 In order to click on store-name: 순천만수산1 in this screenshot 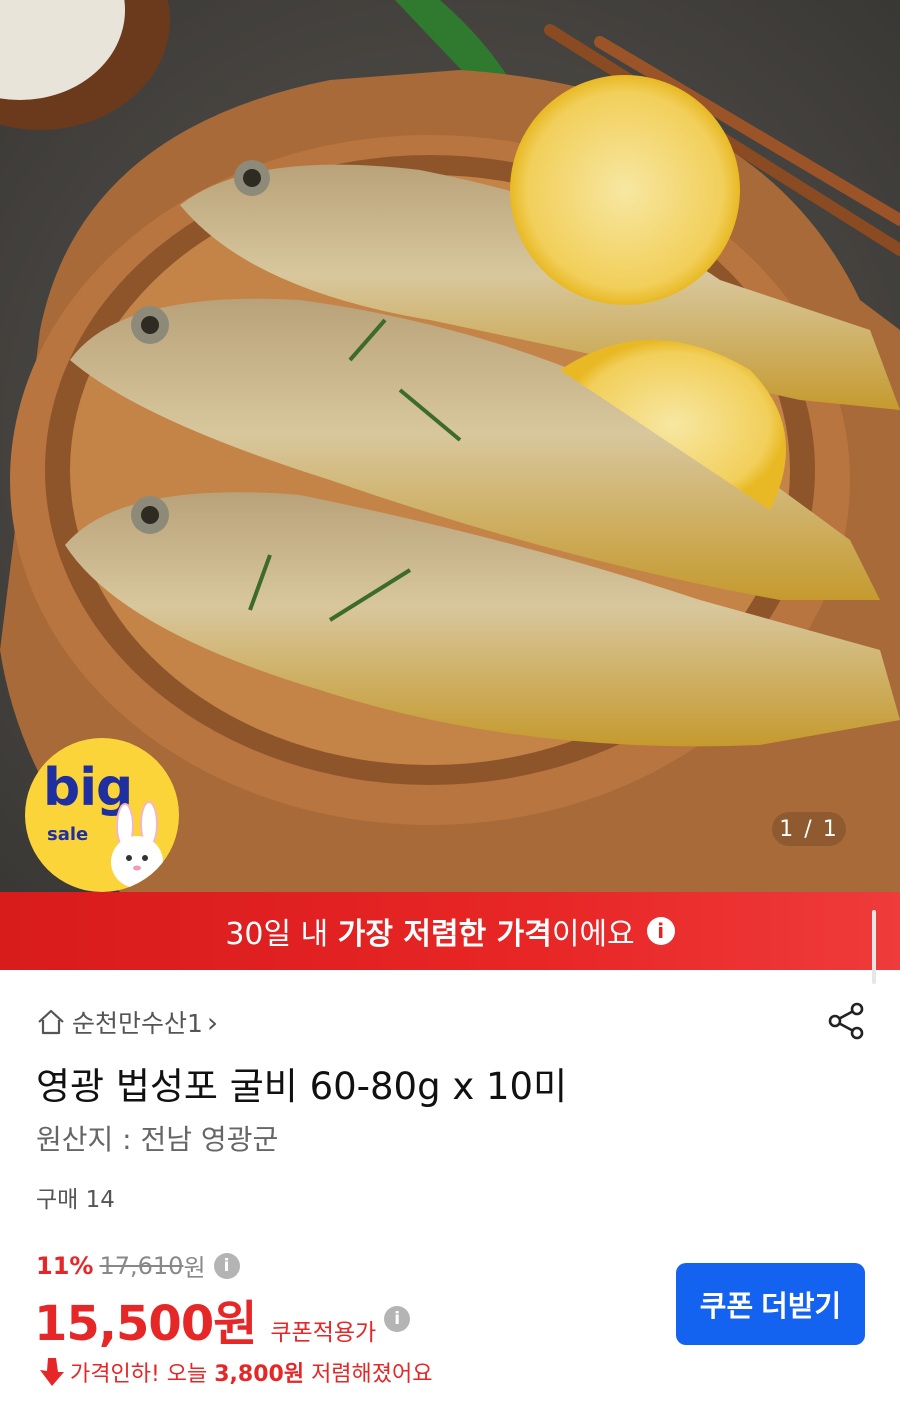, I will do `click(137, 1023)`.